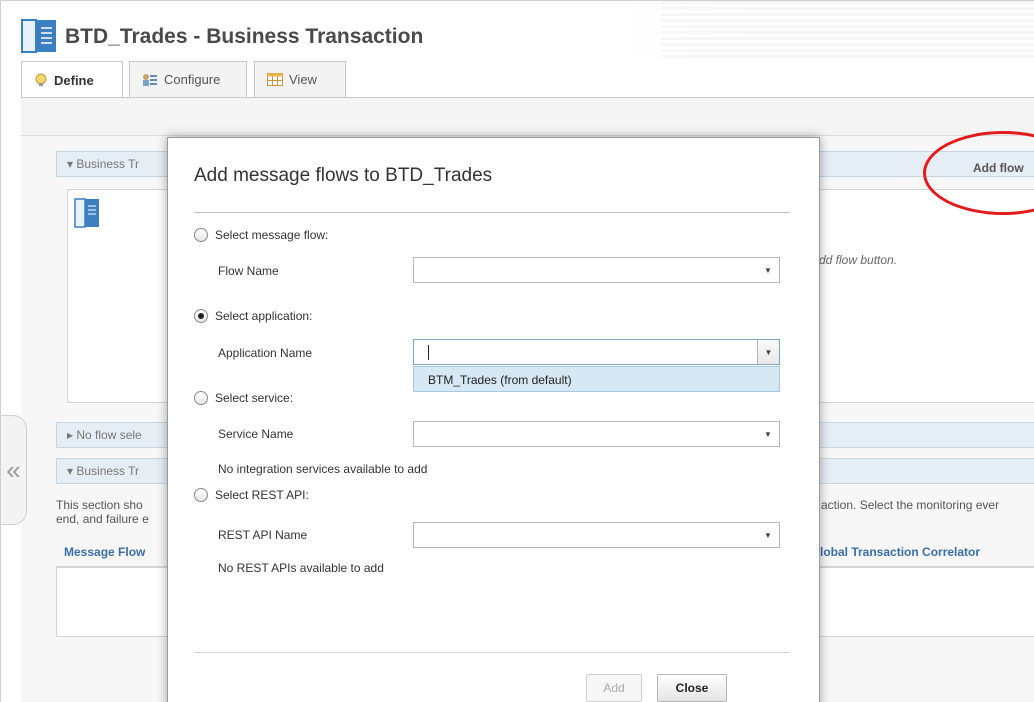  I want to click on radio-service, so click(201, 398).